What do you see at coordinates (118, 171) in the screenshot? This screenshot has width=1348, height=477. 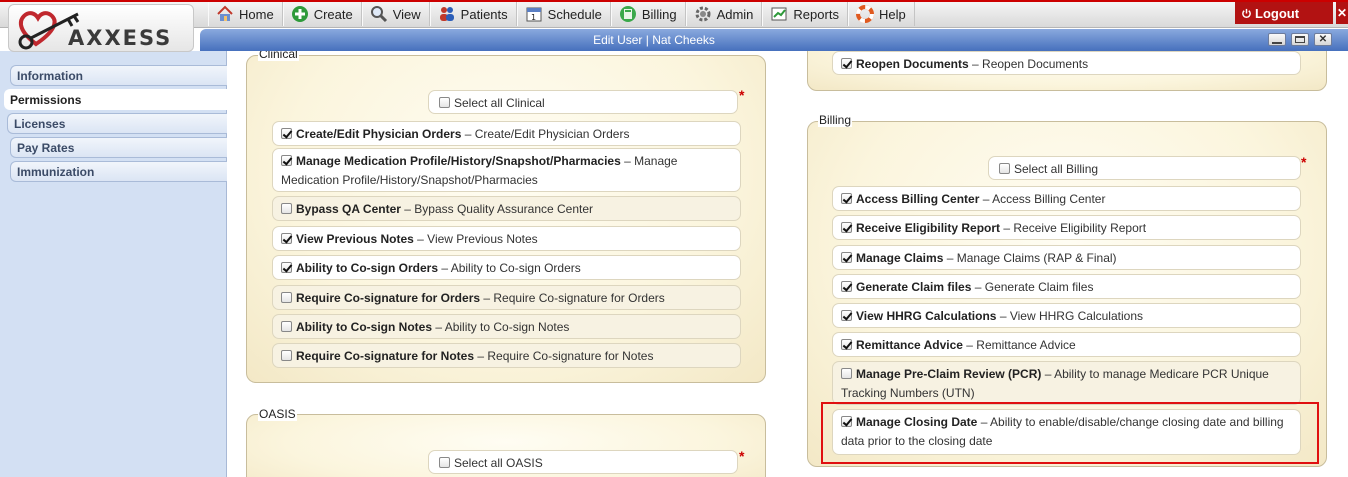 I see `sidebar-item-immunization: Immunization` at bounding box center [118, 171].